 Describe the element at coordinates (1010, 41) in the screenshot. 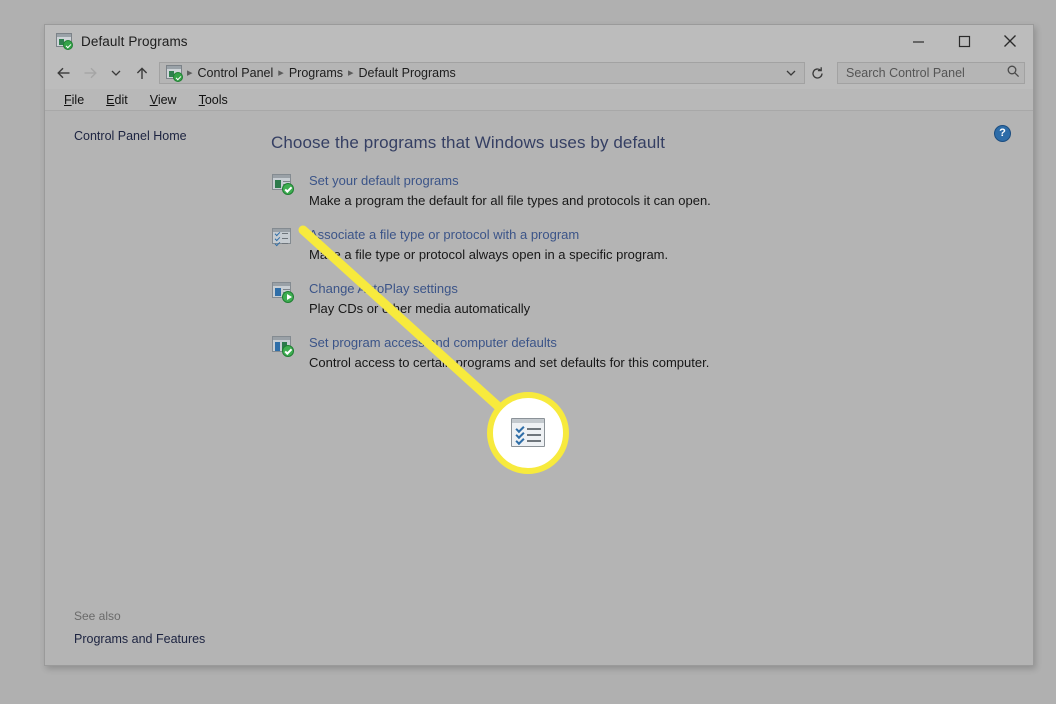

I see `close-icon` at that location.